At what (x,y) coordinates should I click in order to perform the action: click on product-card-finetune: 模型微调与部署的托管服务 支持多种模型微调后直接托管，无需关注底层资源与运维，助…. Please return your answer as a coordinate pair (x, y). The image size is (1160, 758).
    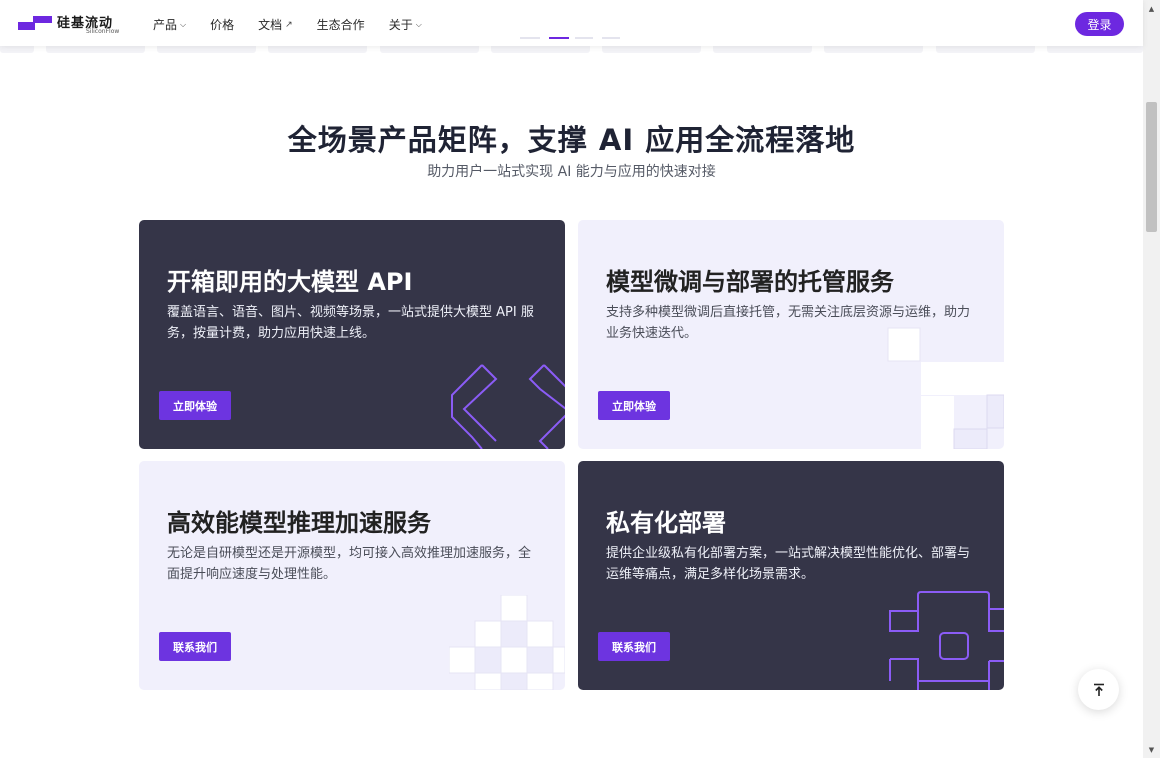
    Looking at the image, I should click on (791, 334).